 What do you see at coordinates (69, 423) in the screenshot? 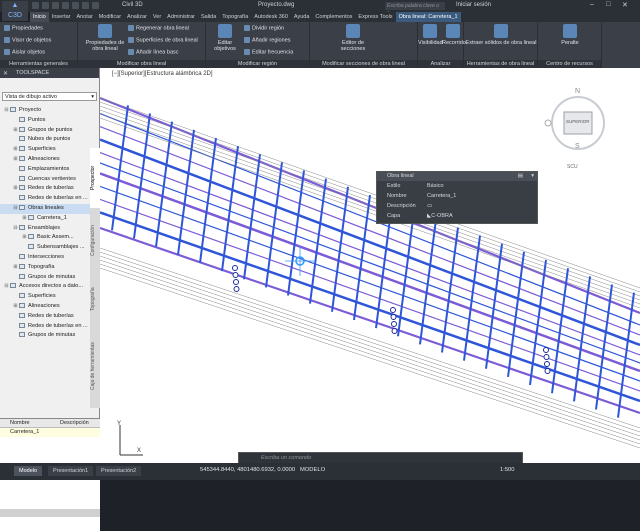
I see `column-descripcion: Descripción` at bounding box center [69, 423].